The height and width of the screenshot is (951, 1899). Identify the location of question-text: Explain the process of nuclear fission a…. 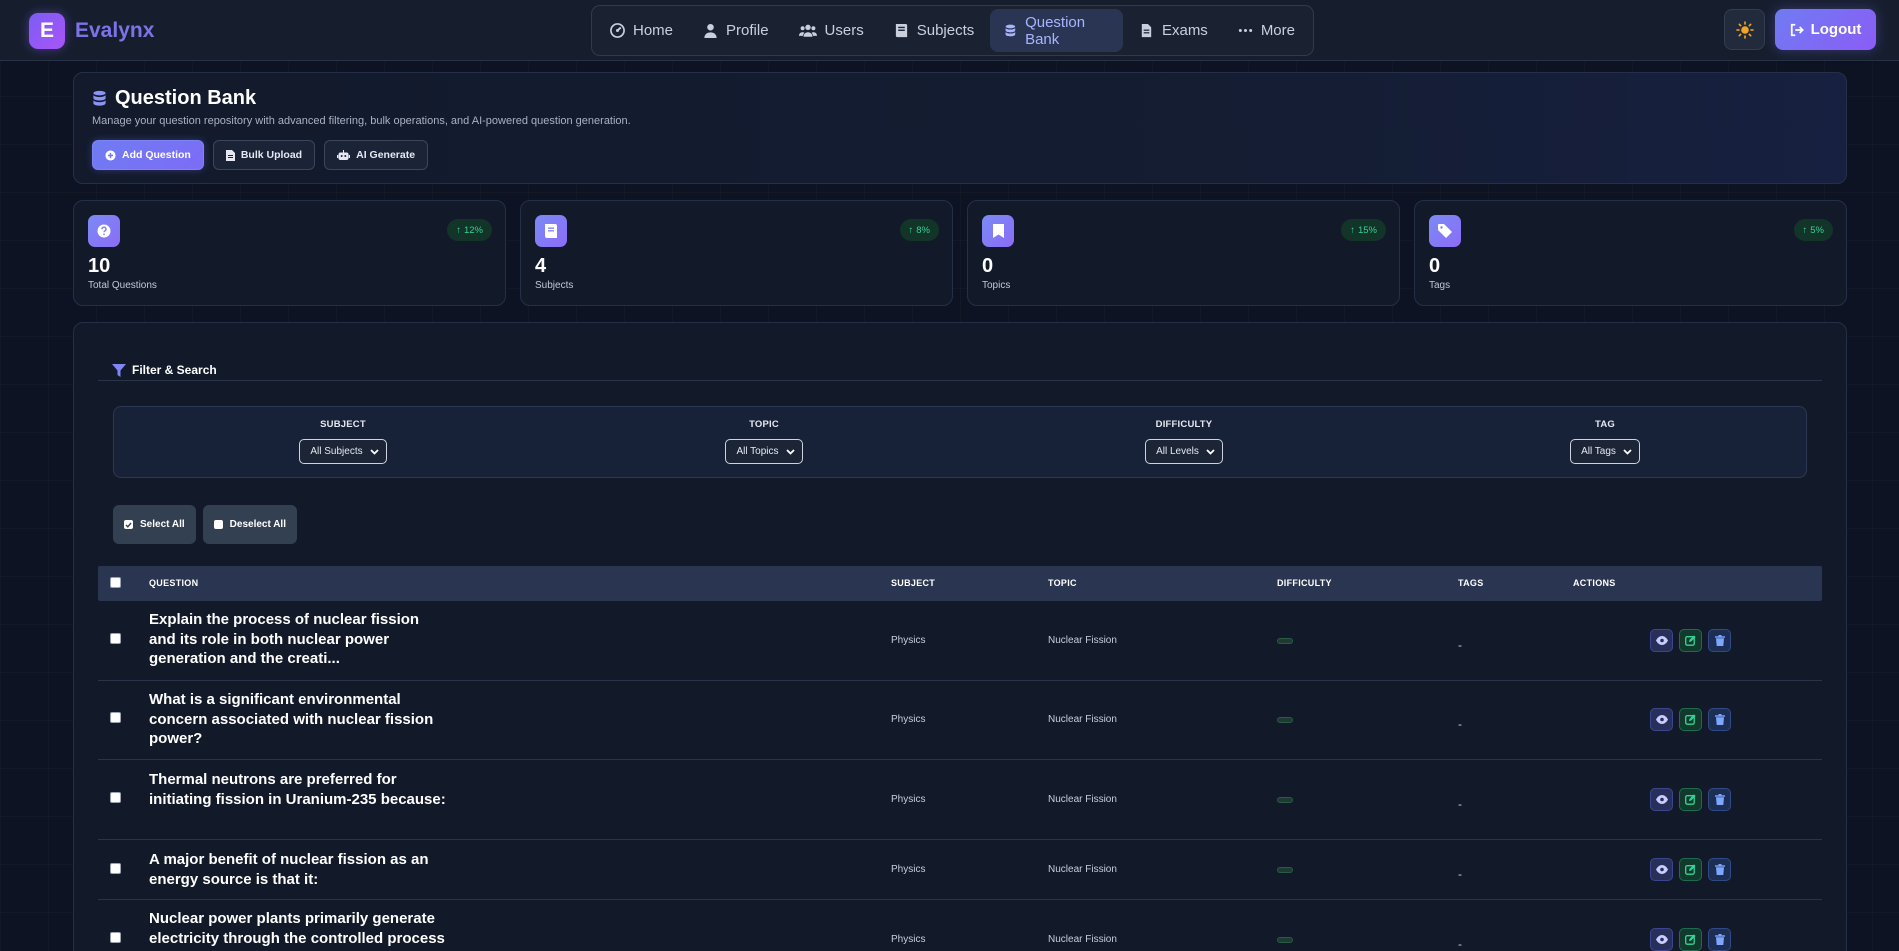
(299, 639).